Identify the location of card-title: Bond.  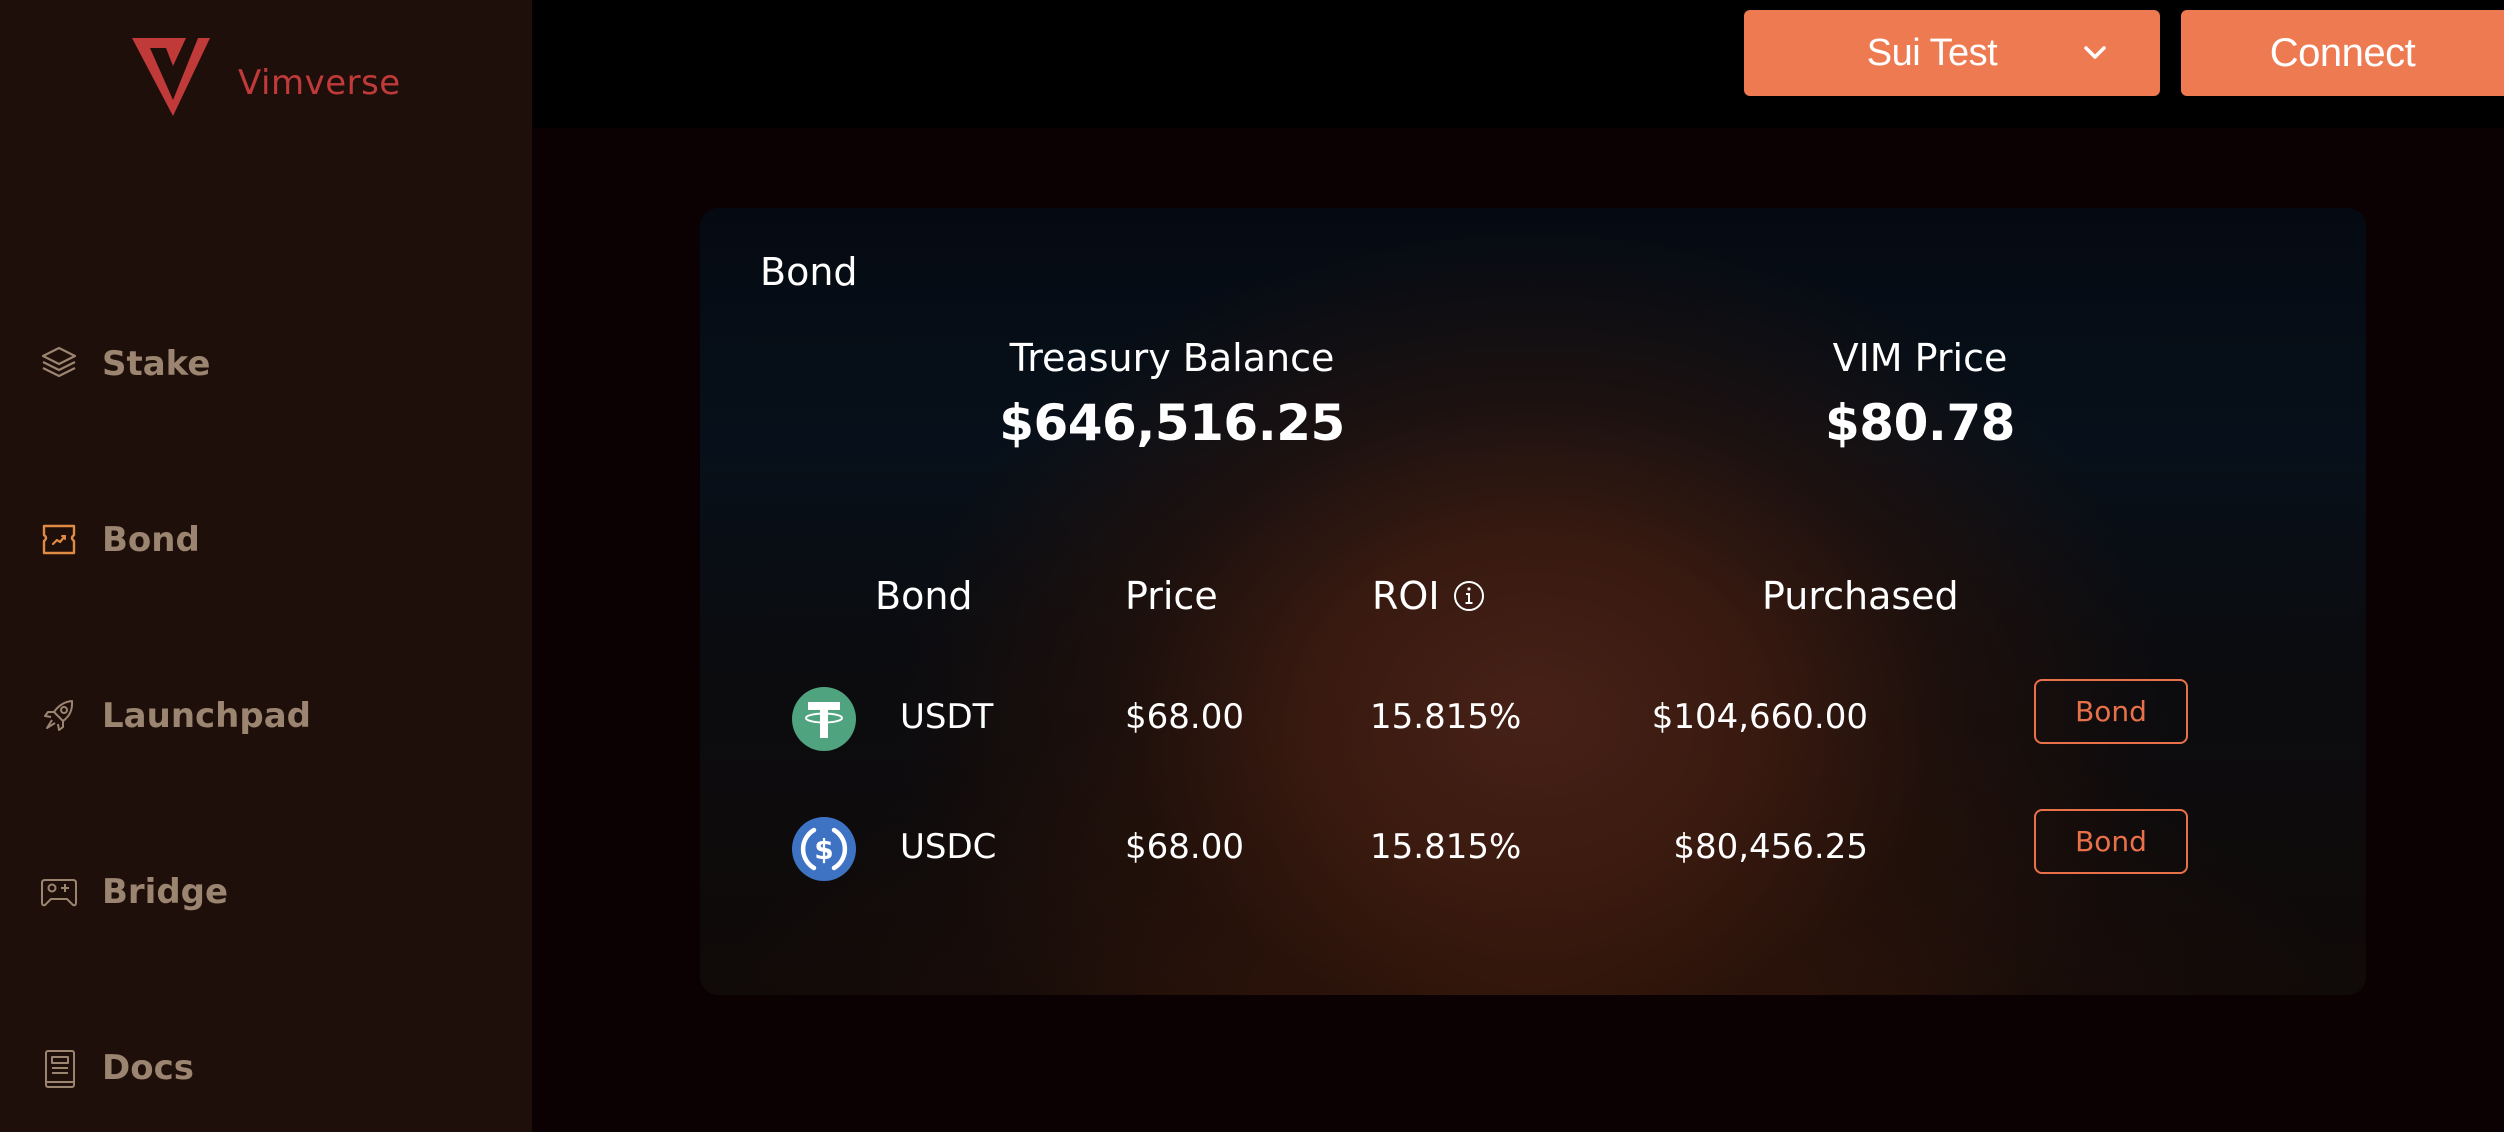
(809, 272).